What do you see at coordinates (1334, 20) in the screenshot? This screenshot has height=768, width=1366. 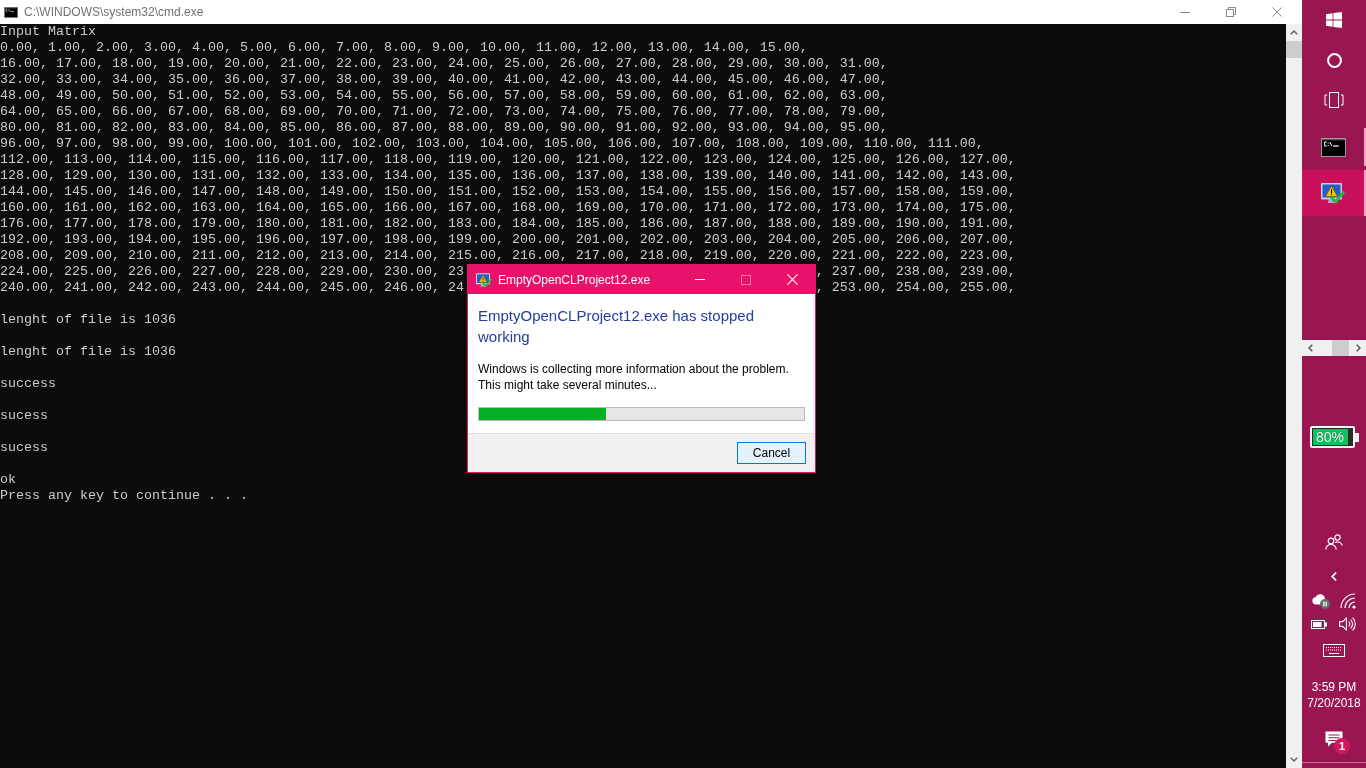 I see `windows-logo-icon` at bounding box center [1334, 20].